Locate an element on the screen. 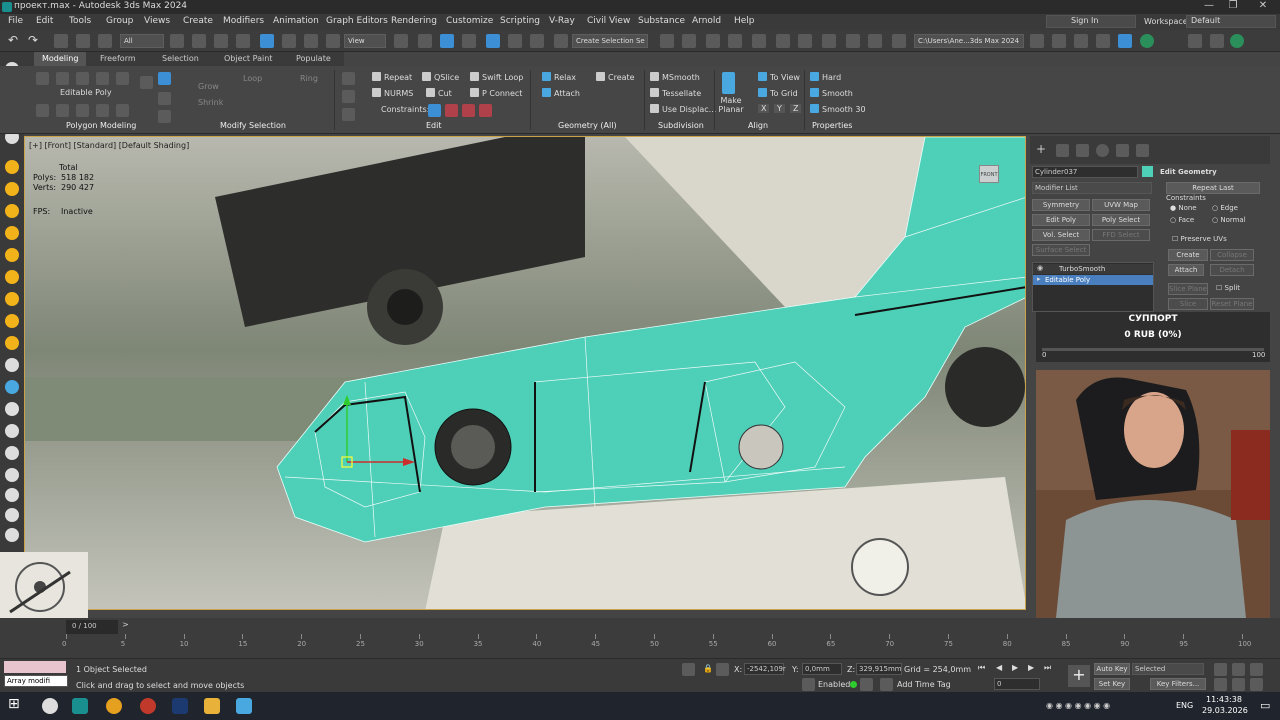 Image resolution: width=1280 pixels, height=720 pixels. constraint-edge-radio: ○ Edge is located at coordinates (1225, 208).